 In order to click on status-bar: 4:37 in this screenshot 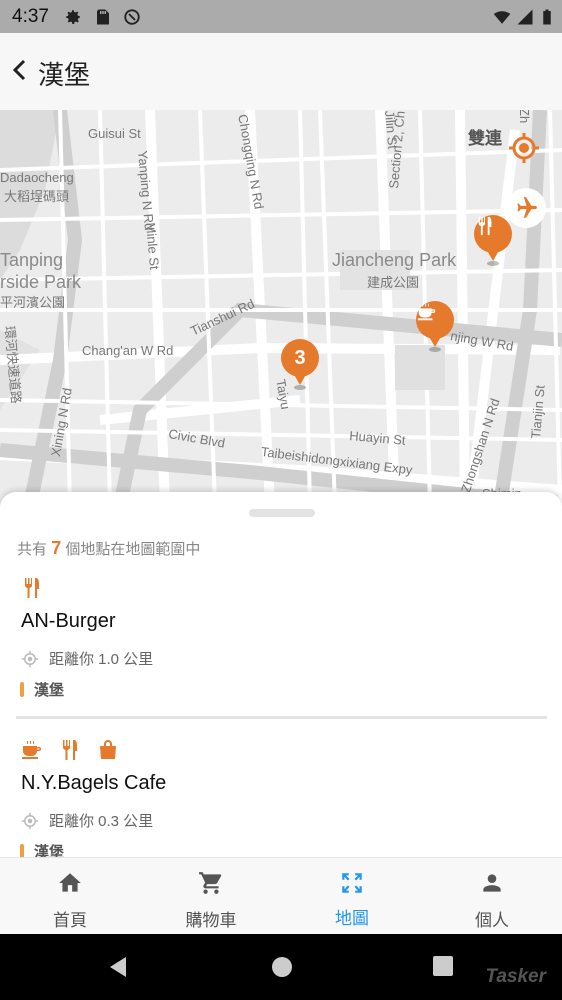, I will do `click(281, 16)`.